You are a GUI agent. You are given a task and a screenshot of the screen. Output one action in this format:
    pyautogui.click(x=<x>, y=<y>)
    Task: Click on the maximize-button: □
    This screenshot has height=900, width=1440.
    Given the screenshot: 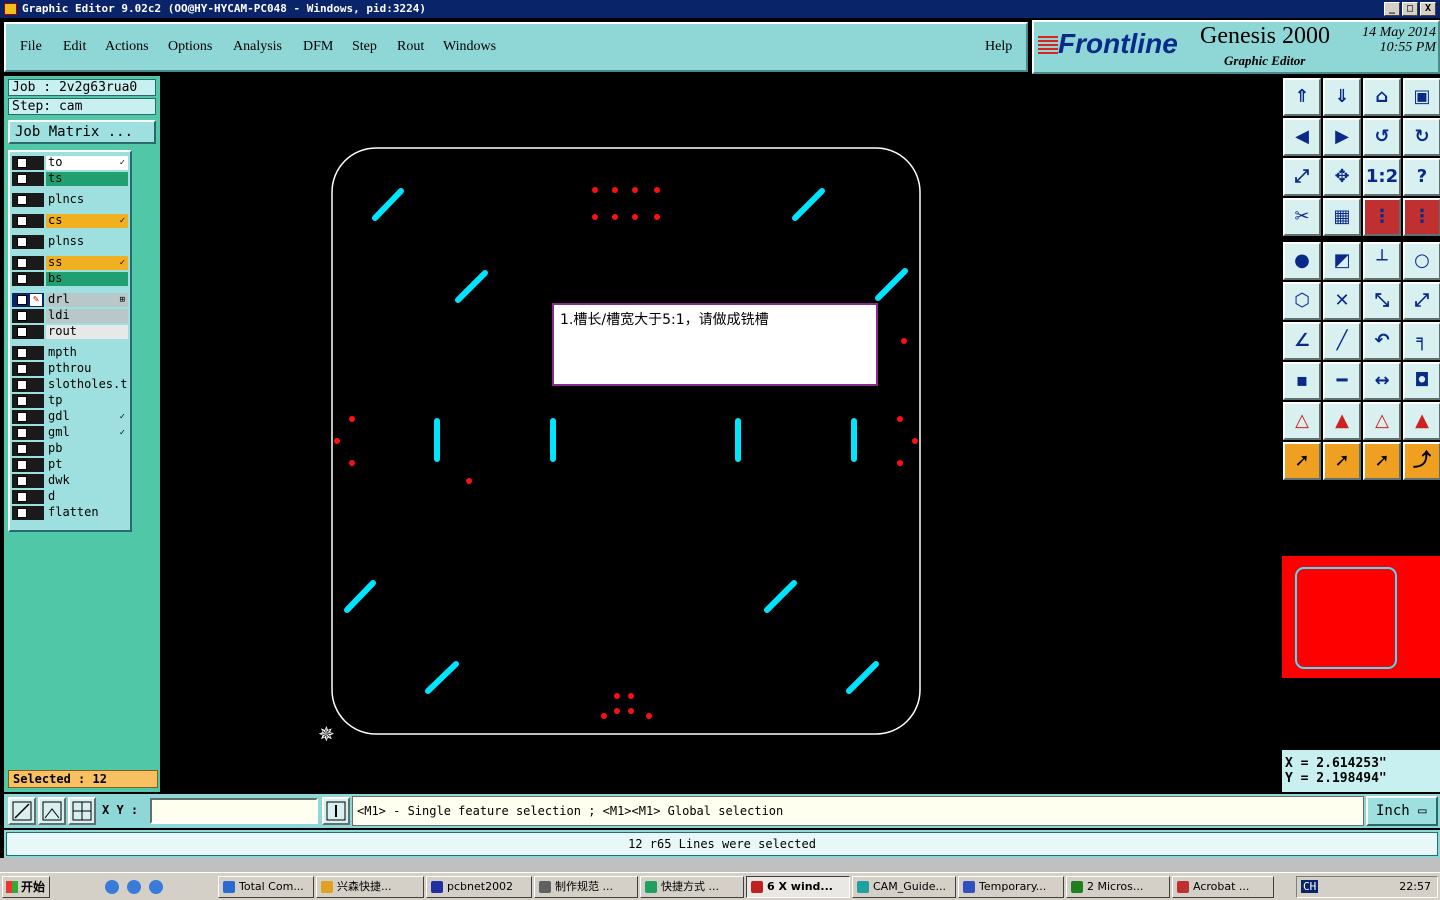 What is the action you would take?
    pyautogui.click(x=1410, y=9)
    